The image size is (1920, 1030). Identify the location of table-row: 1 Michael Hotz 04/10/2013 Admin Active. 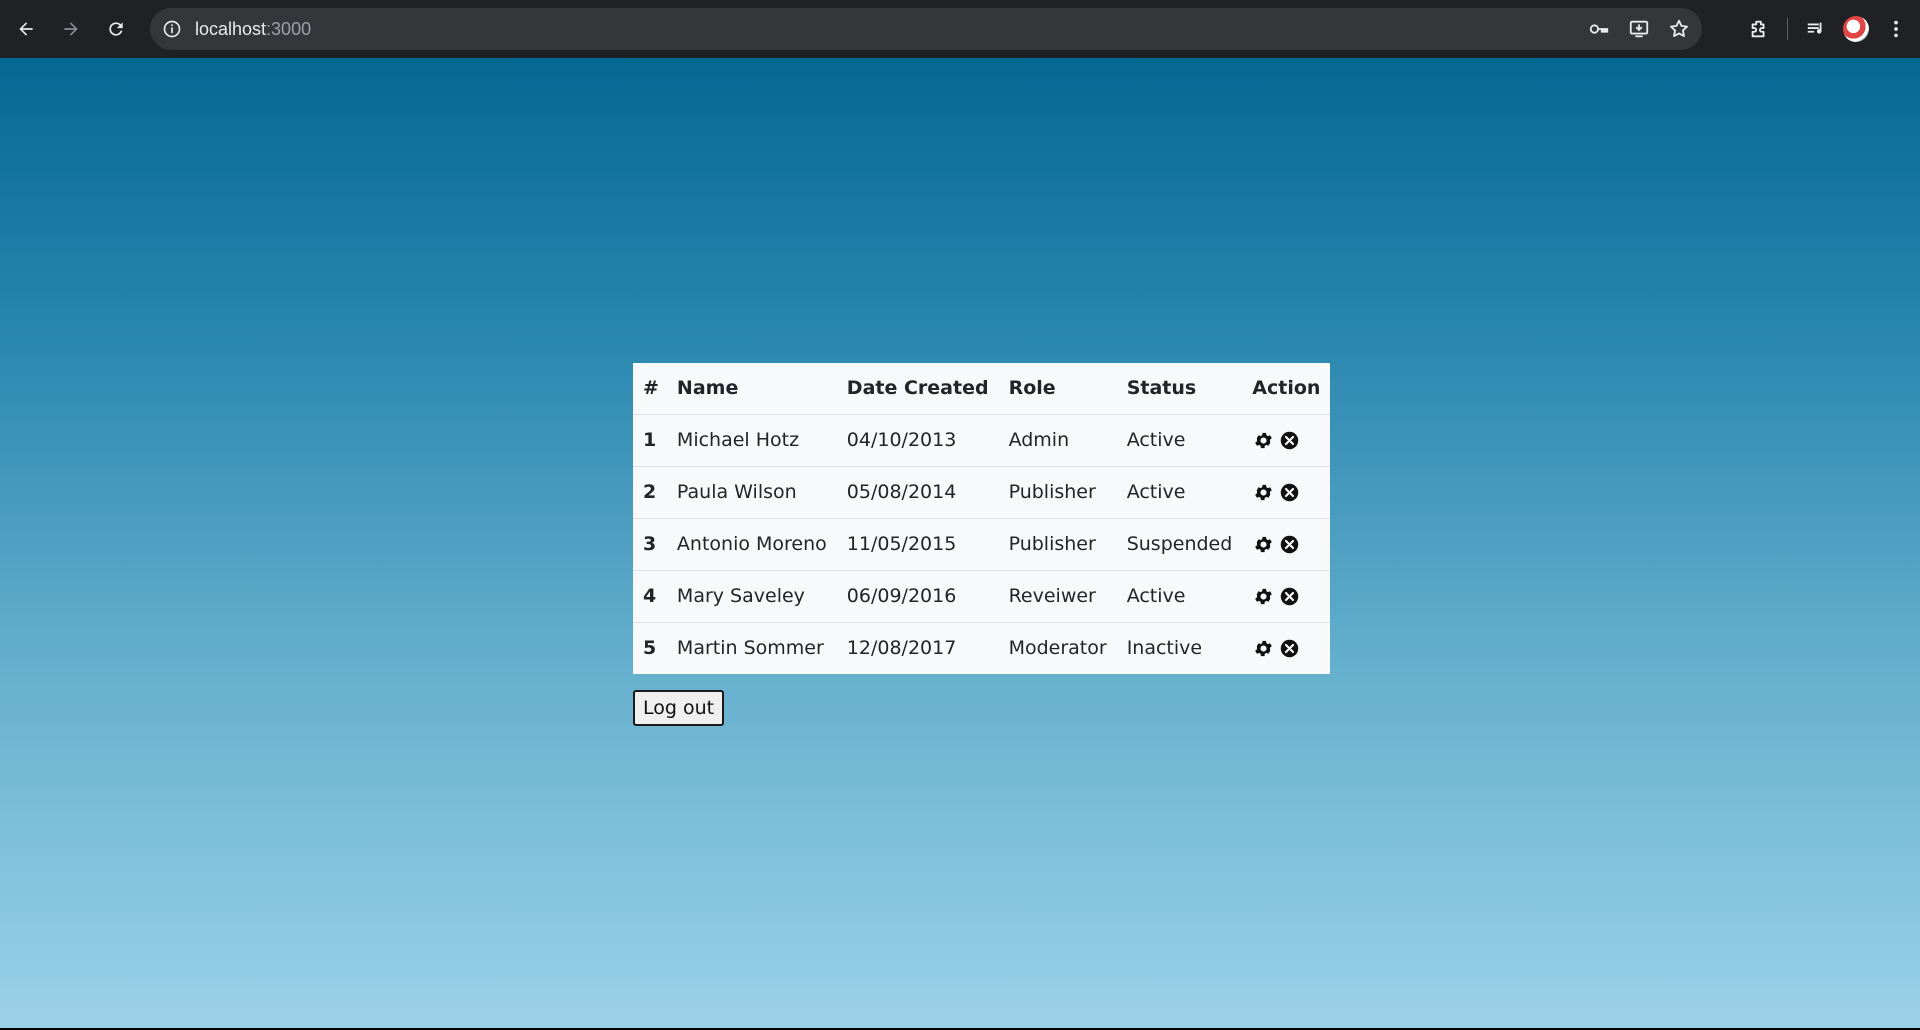
(982, 439).